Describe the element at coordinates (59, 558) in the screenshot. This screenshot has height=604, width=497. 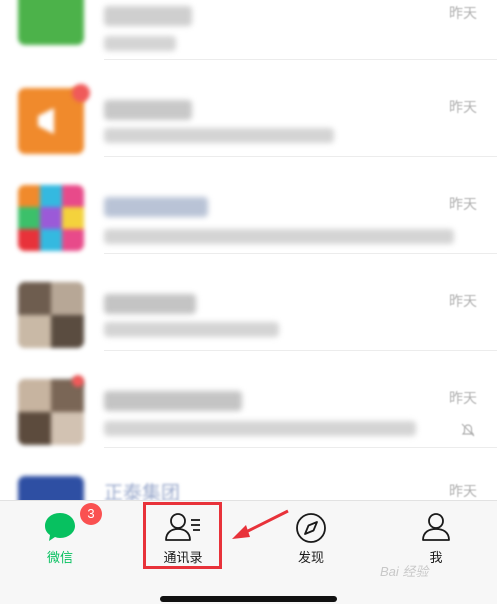
I see `tab-label: 微信` at that location.